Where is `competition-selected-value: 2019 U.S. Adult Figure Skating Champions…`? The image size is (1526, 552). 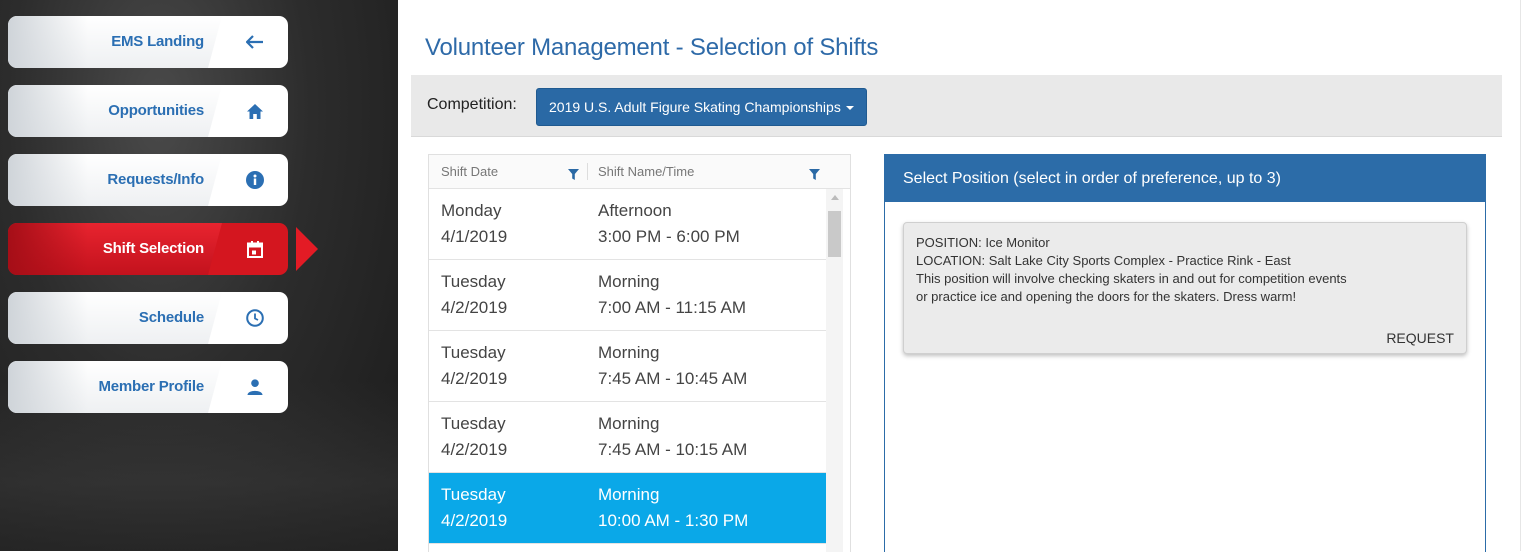 competition-selected-value: 2019 U.S. Adult Figure Skating Champions… is located at coordinates (695, 107).